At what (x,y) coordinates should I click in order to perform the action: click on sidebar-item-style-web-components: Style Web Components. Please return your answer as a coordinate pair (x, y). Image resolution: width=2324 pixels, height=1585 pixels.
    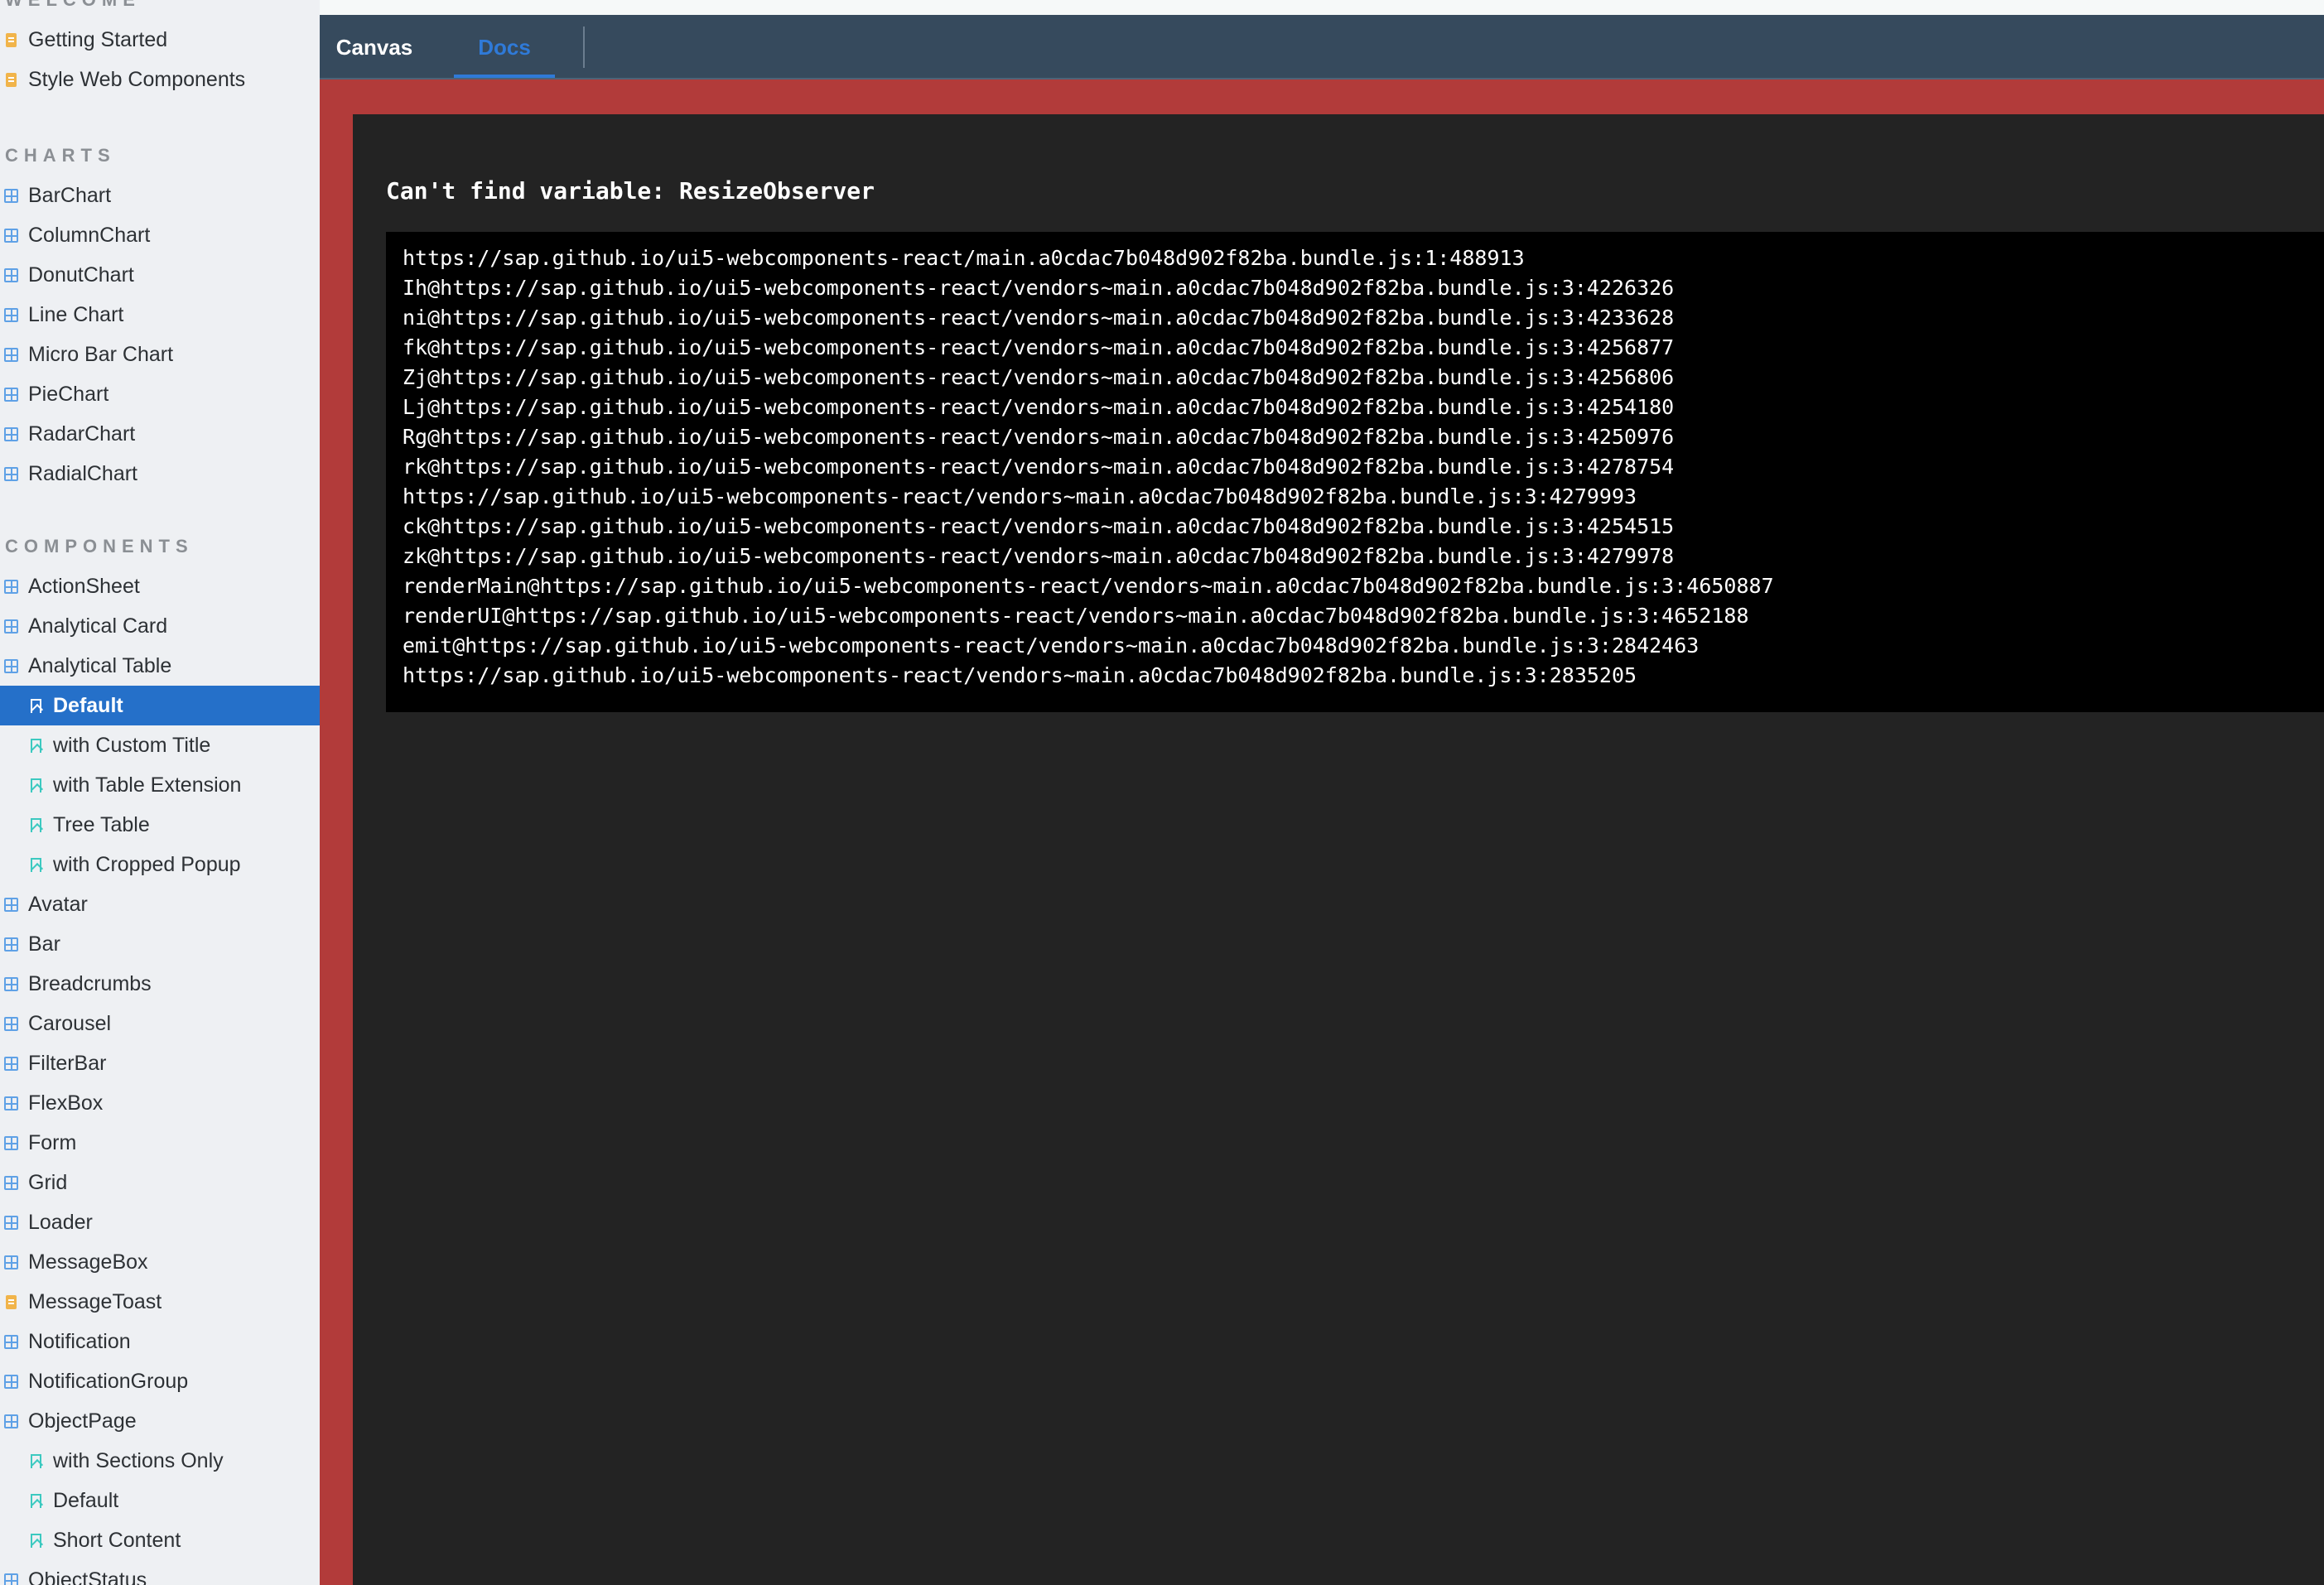
    Looking at the image, I should click on (160, 79).